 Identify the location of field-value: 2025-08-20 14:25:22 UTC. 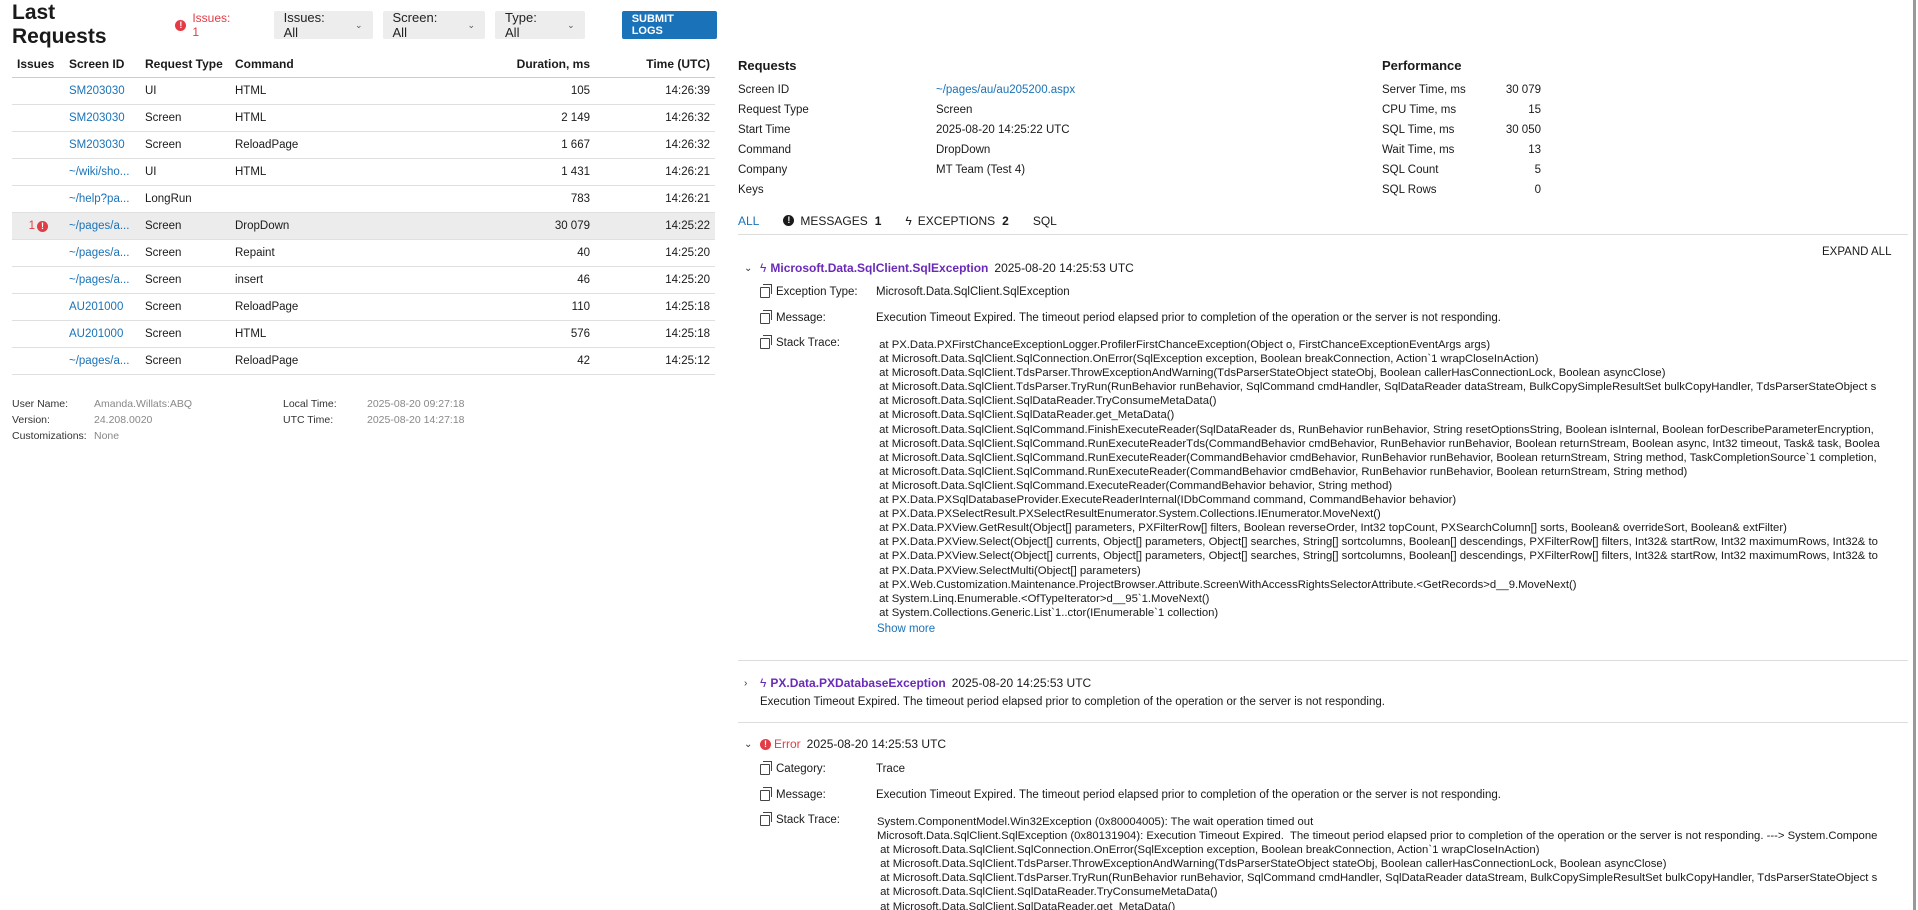
(1003, 130).